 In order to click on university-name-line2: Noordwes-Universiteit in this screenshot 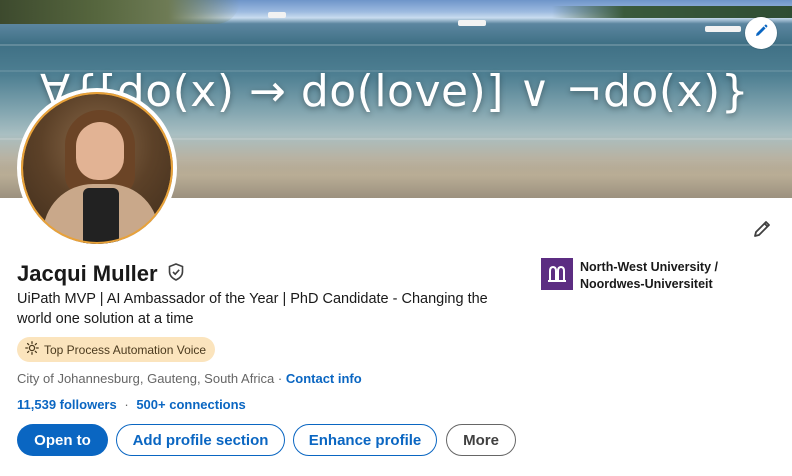, I will do `click(646, 284)`.